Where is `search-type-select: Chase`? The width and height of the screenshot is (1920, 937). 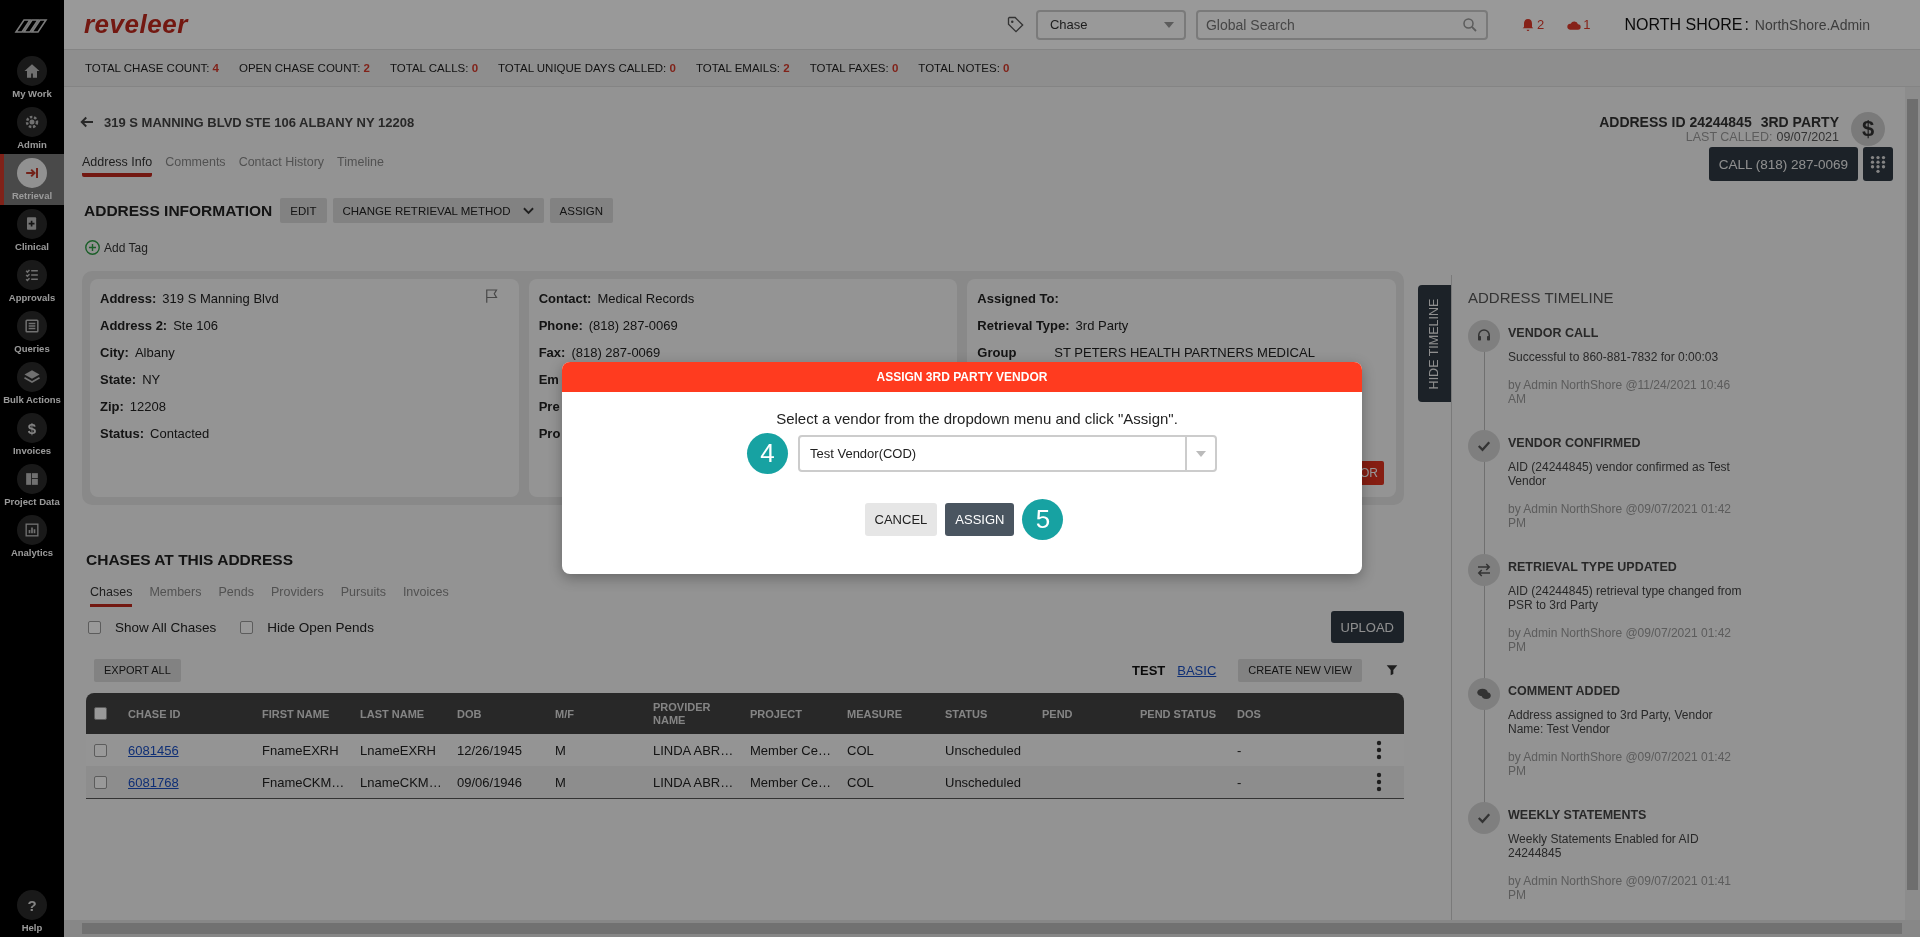 search-type-select: Chase is located at coordinates (1110, 24).